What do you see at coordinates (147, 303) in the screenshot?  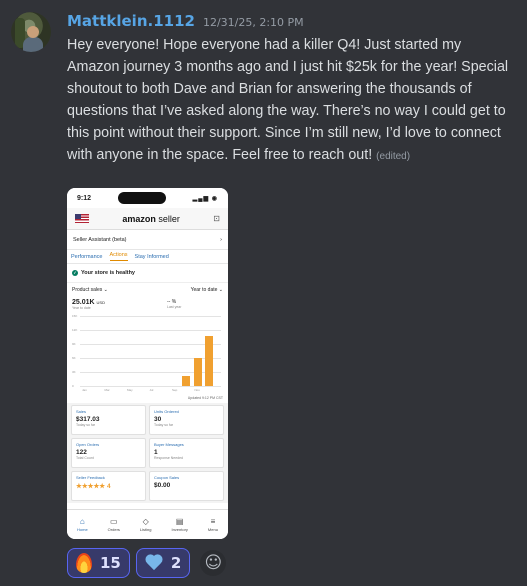 I see `sales-metric: 25.01K USD Year to date -- % Last year` at bounding box center [147, 303].